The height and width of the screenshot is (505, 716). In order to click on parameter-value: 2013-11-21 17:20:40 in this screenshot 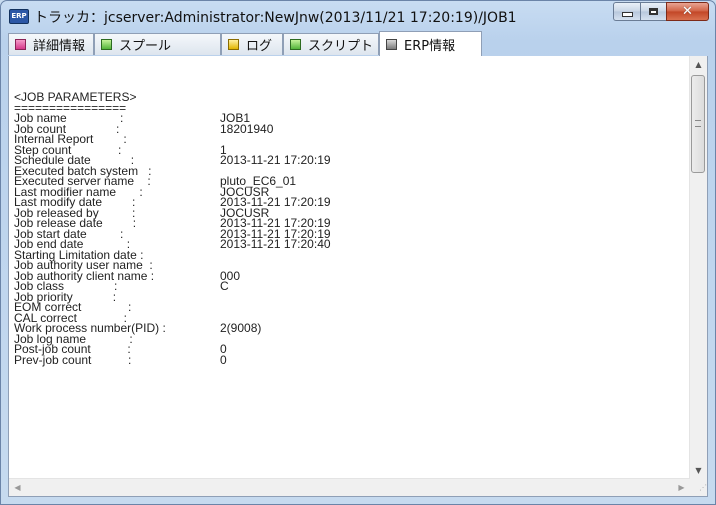, I will do `click(275, 244)`.